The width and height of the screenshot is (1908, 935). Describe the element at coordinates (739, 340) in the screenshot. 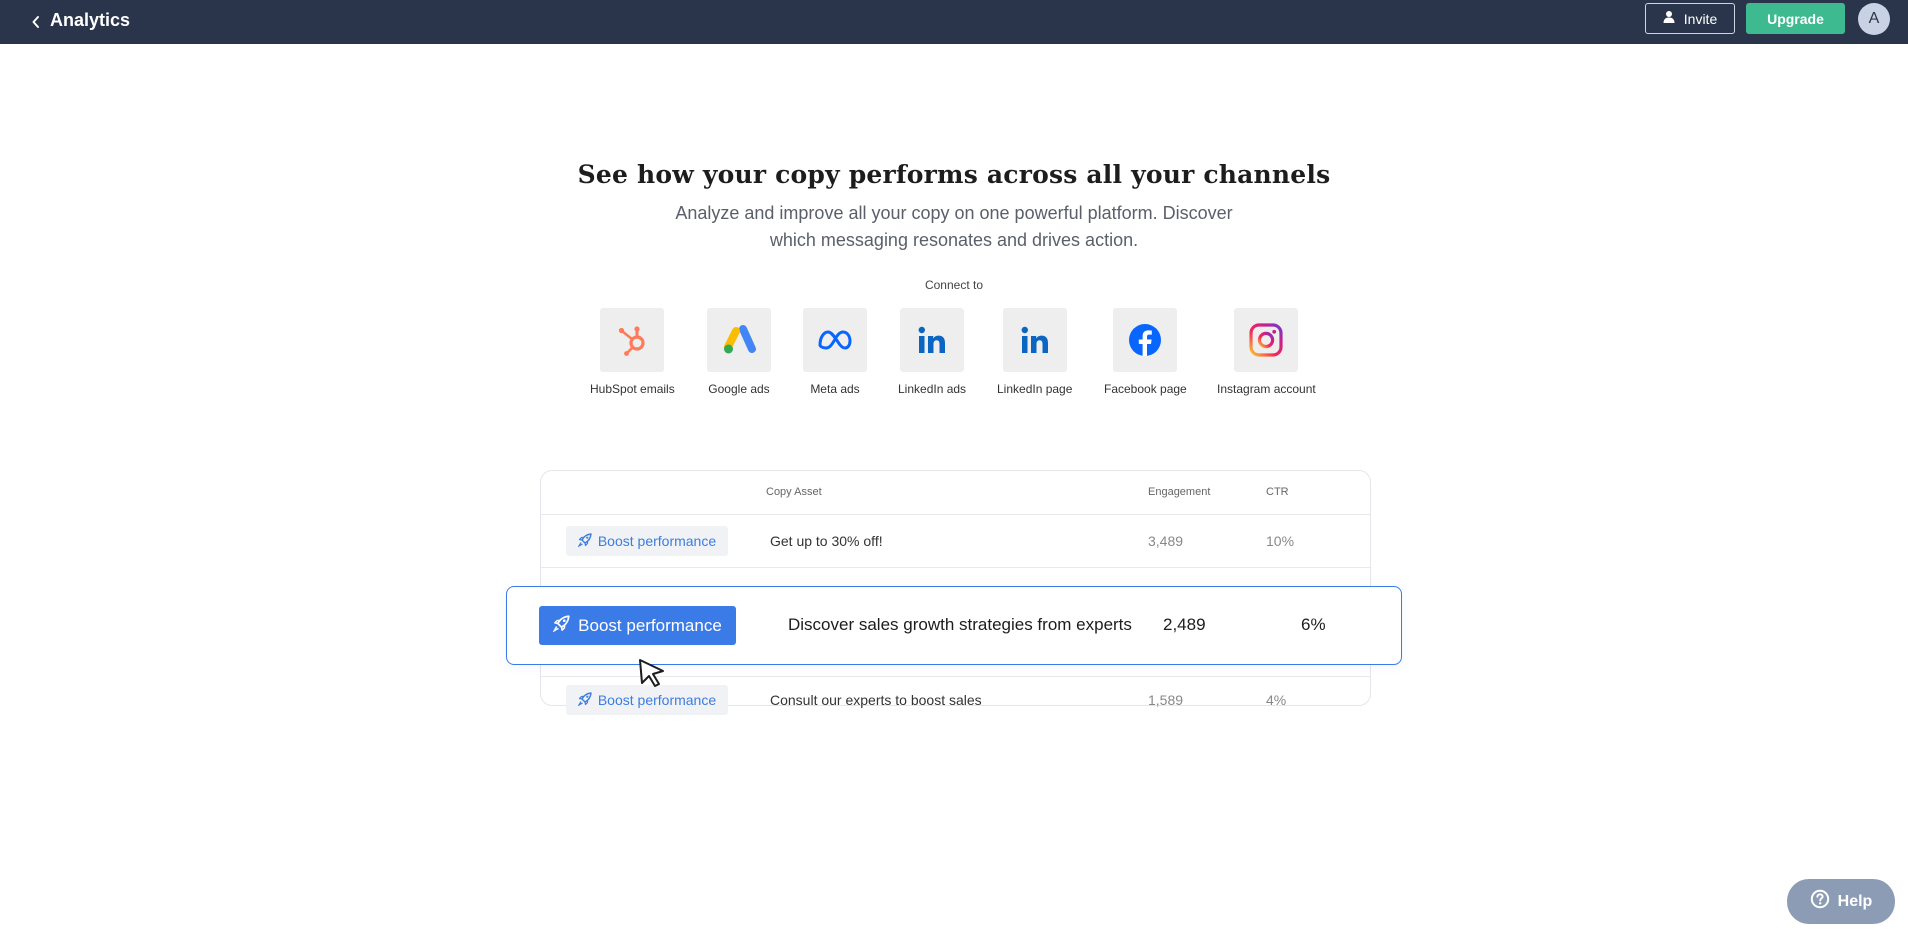

I see `google-ads-icon` at that location.